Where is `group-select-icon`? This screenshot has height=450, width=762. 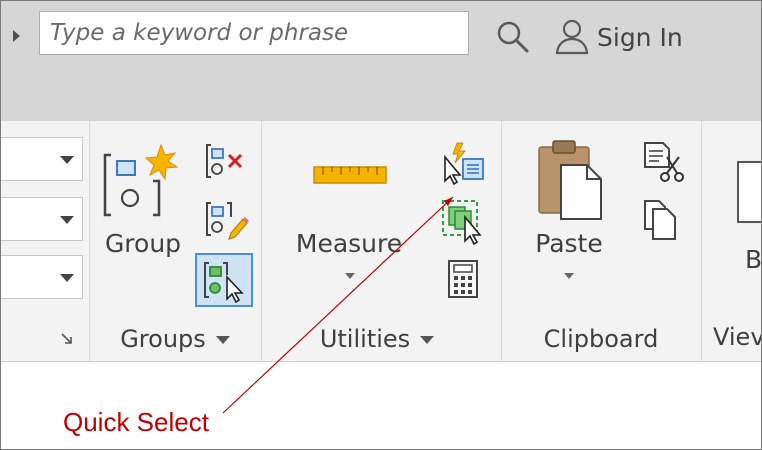 group-select-icon is located at coordinates (224, 282).